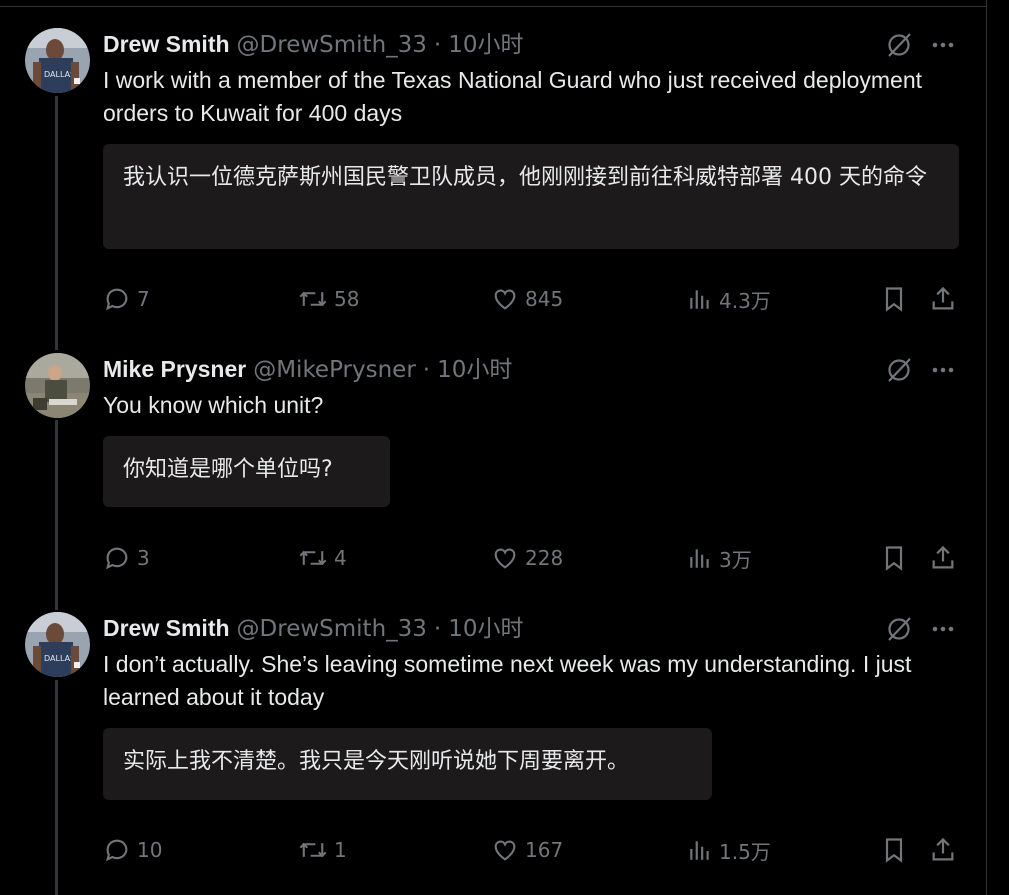 The width and height of the screenshot is (1009, 895). I want to click on retweet-button: 58, so click(328, 299).